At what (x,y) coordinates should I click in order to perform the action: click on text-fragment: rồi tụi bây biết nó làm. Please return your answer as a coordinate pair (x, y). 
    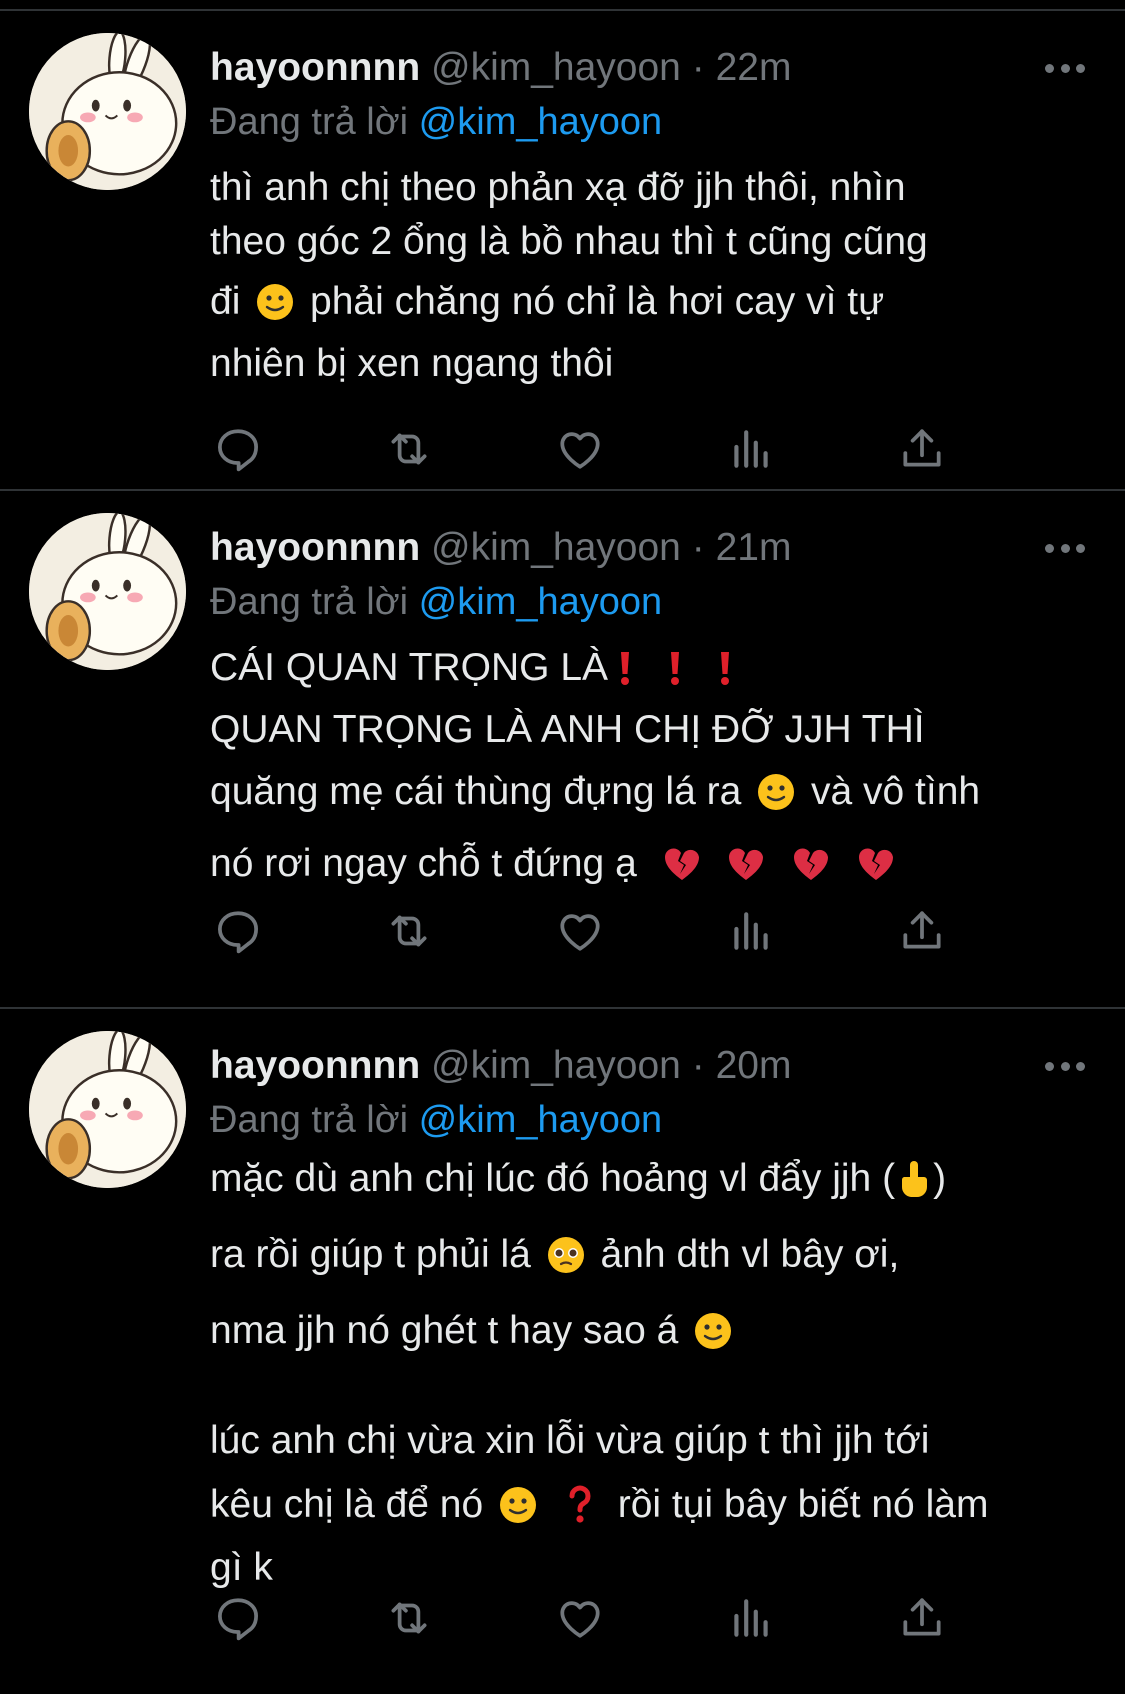
    Looking at the image, I should click on (803, 1504).